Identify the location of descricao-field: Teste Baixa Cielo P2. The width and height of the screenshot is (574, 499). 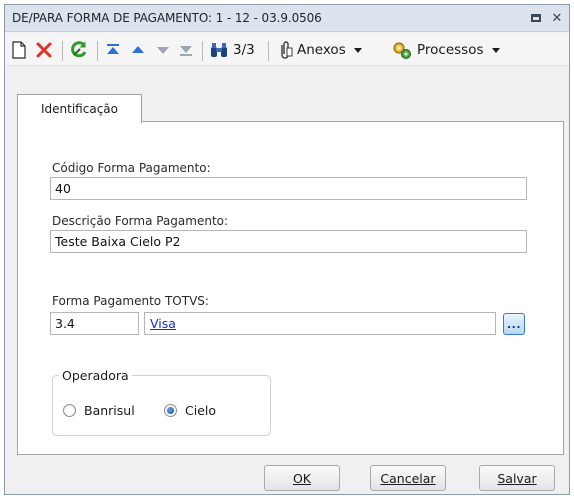
(288, 241).